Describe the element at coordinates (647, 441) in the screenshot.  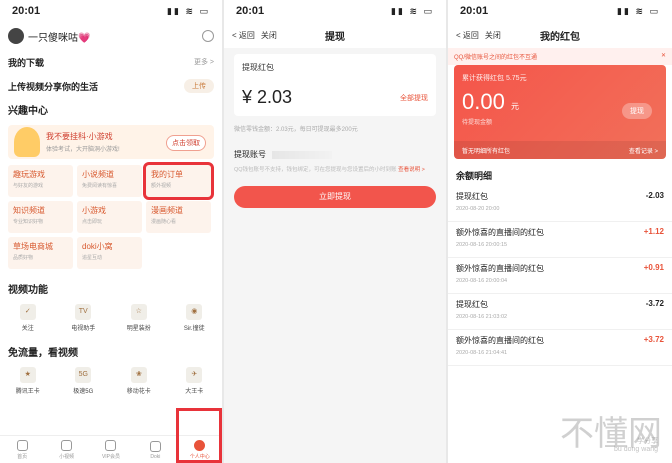
I see `watermark-sub1: 学分享` at that location.